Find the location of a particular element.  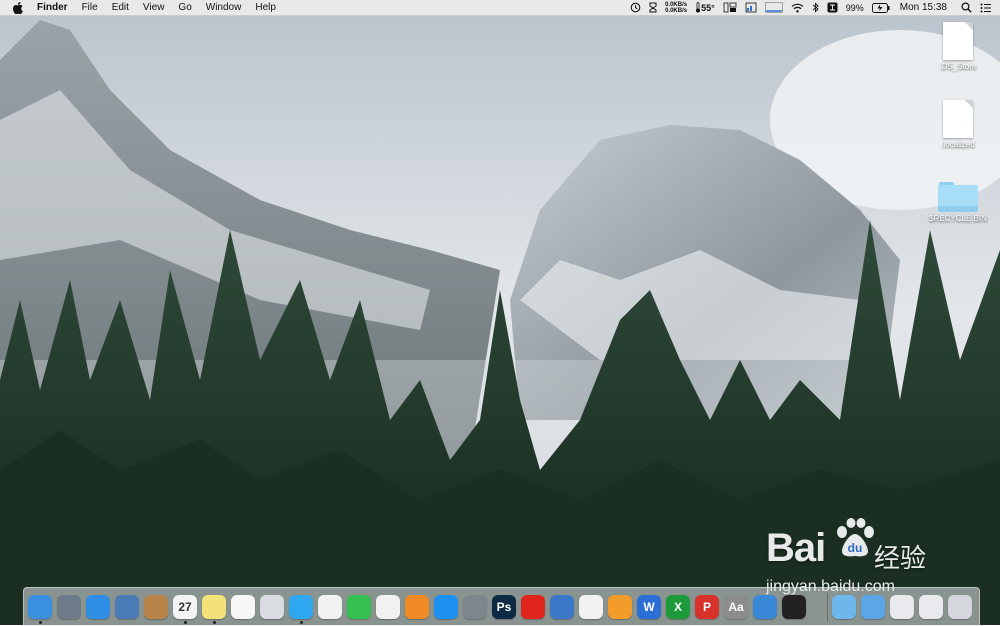

dock-icon-glyph: P is located at coordinates (706, 607).